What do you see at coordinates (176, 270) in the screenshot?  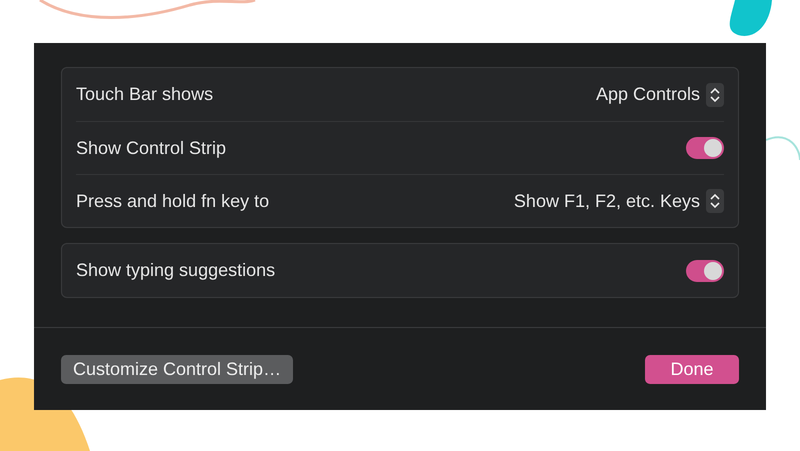 I see `setting-label: Show typing suggestions` at bounding box center [176, 270].